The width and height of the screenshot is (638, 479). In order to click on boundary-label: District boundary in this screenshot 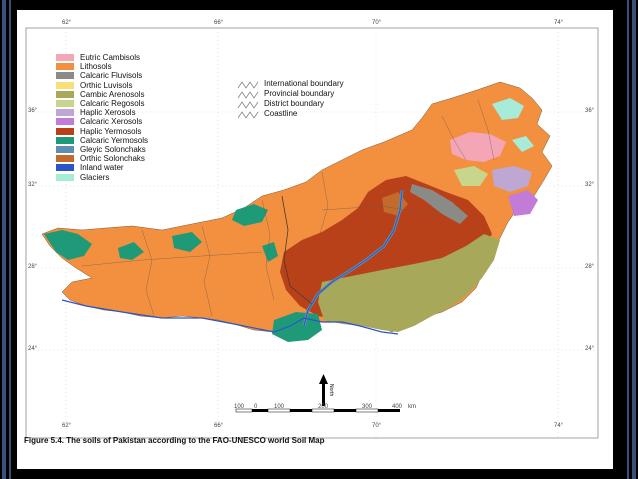, I will do `click(294, 103)`.